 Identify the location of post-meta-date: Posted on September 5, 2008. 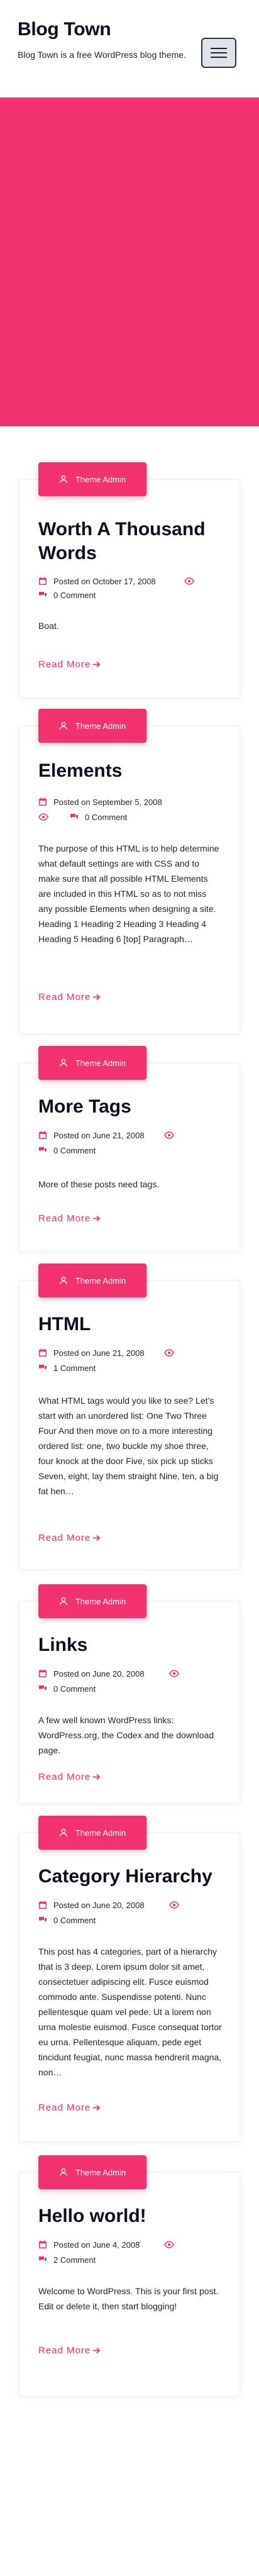
(132, 802).